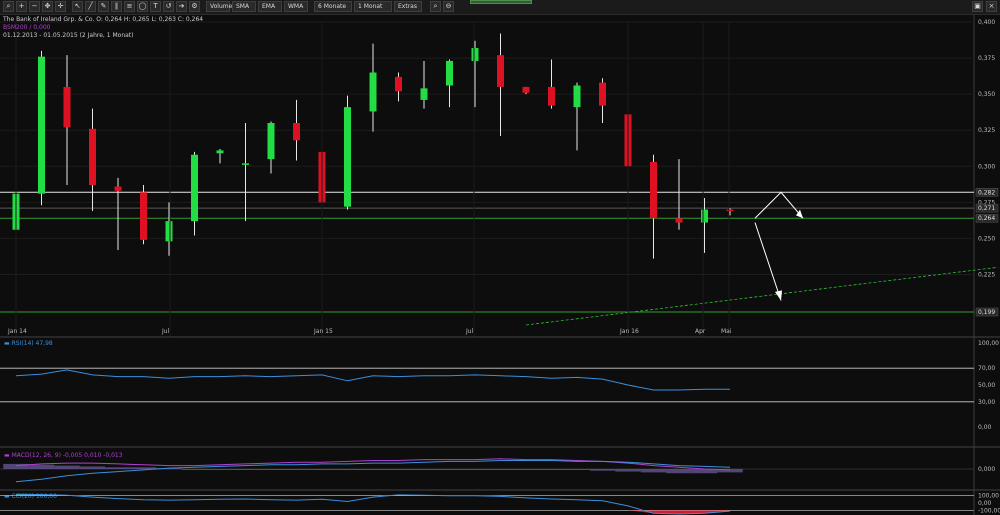 This screenshot has width=1000, height=515. I want to click on arrow-icon: ➔, so click(181, 6).